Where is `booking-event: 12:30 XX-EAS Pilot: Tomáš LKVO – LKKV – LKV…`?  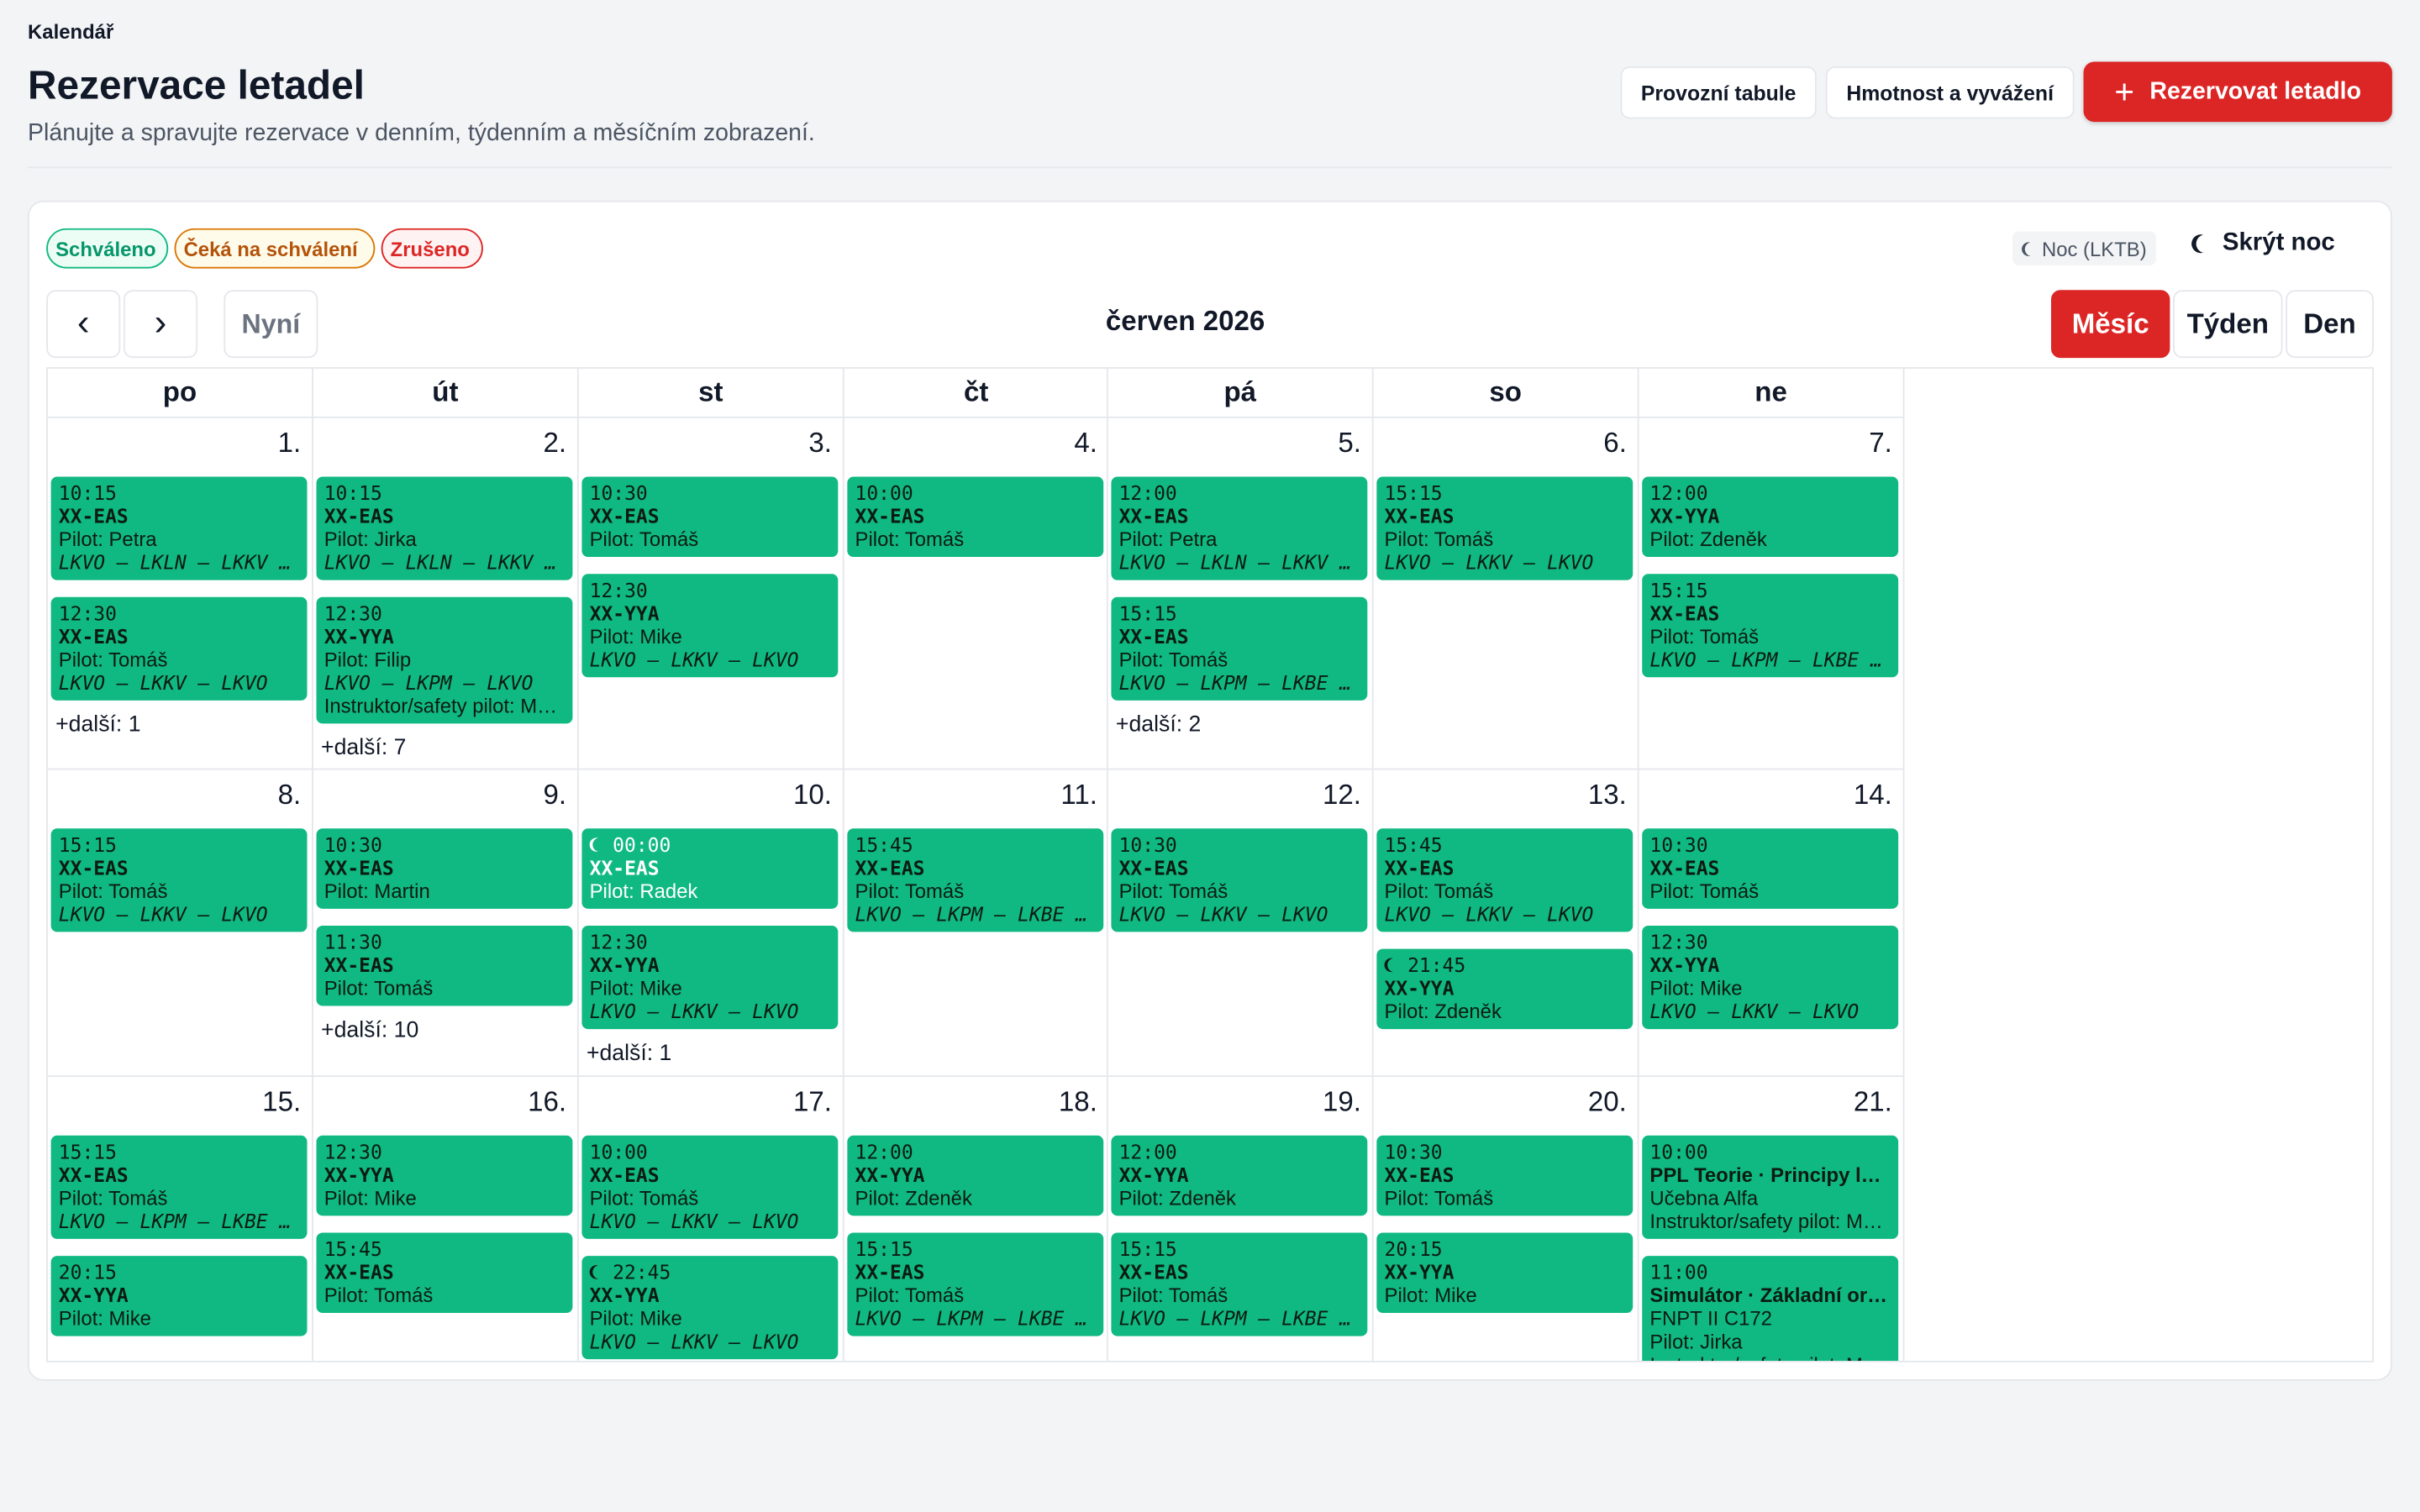
booking-event: 12:30 XX-EAS Pilot: Tomáš LKVO – LKKV – LKV… is located at coordinates (179, 648).